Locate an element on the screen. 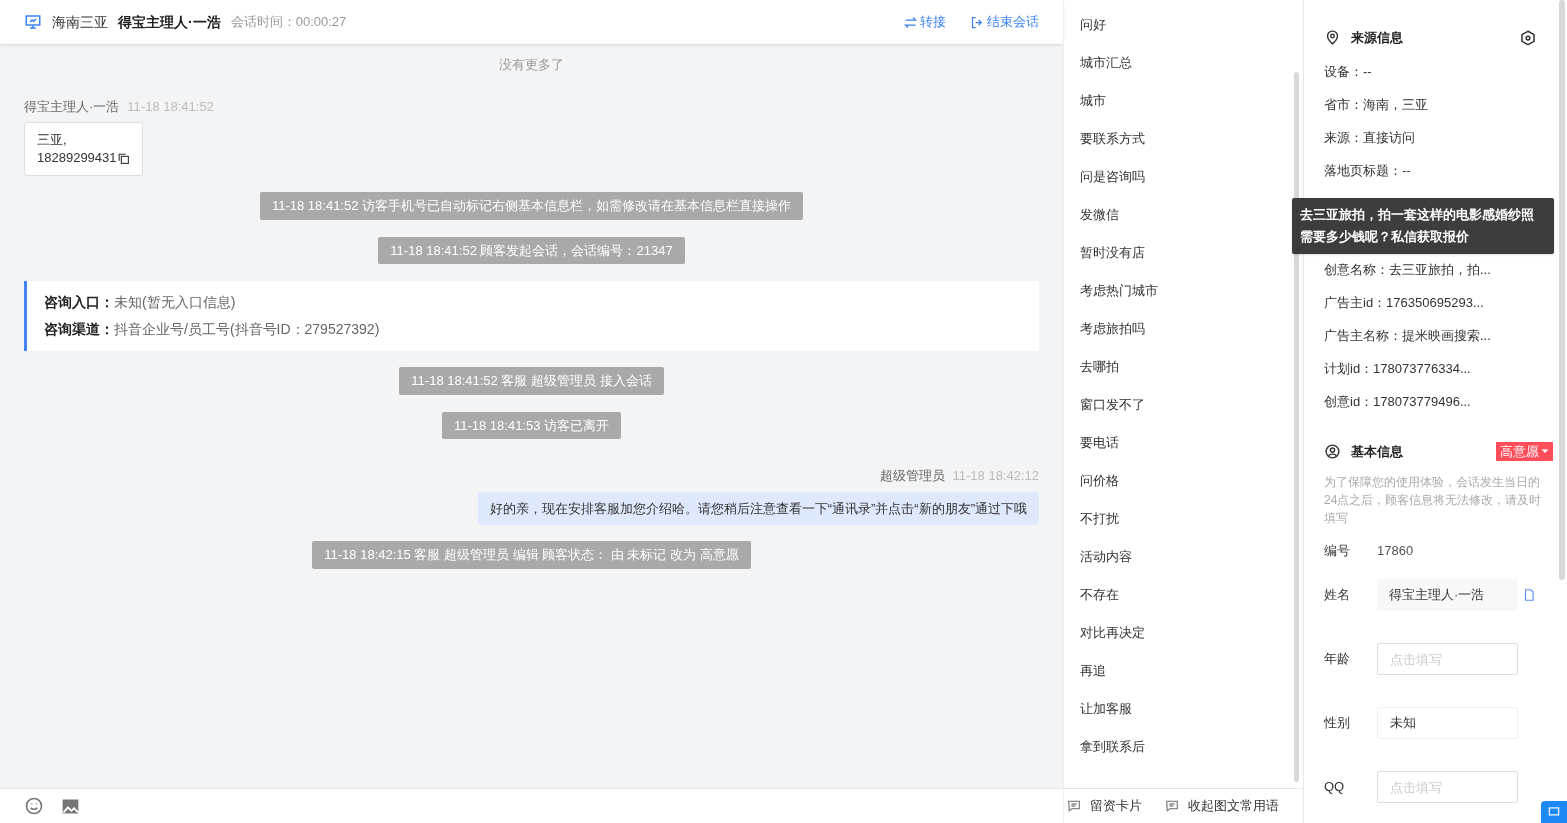  emoji-button is located at coordinates (34, 806).